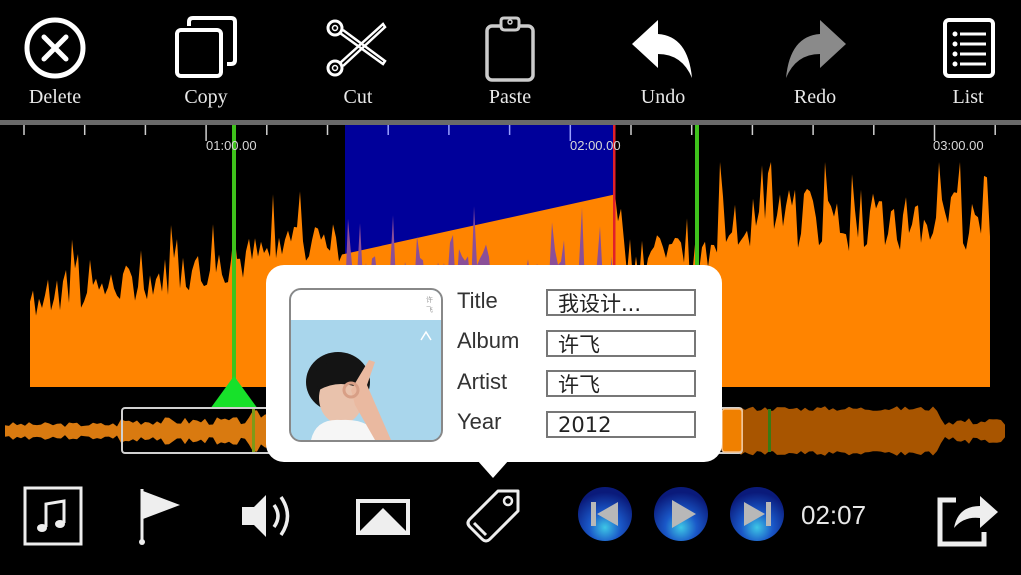 The height and width of the screenshot is (575, 1021). Describe the element at coordinates (958, 145) in the screenshot. I see `tick-label-3min: 03:00.00` at that location.